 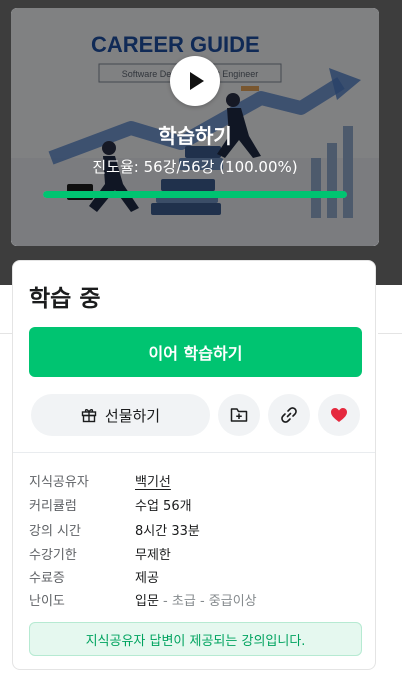 I want to click on qa-notice: 지식공유자 답변이 제공되는 강의입니다., so click(x=195, y=639).